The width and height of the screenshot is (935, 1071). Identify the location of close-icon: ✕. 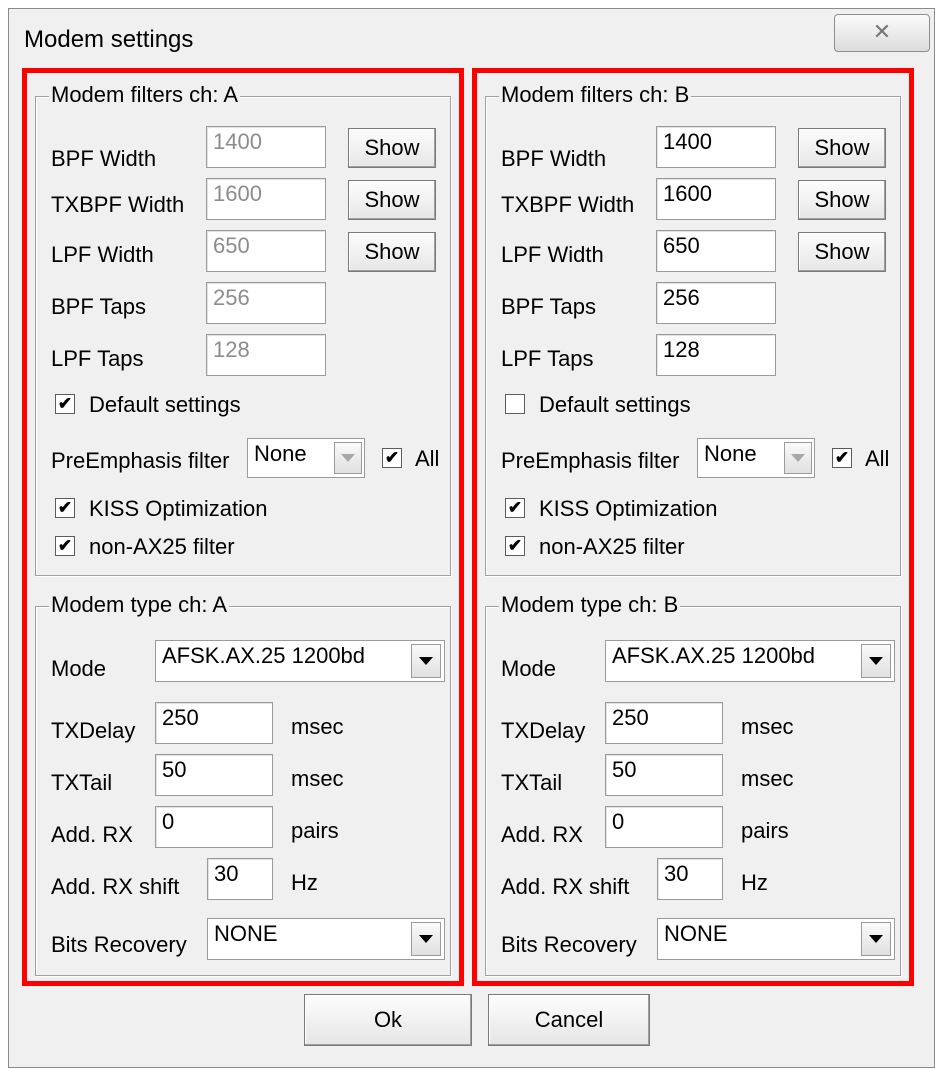
(882, 31).